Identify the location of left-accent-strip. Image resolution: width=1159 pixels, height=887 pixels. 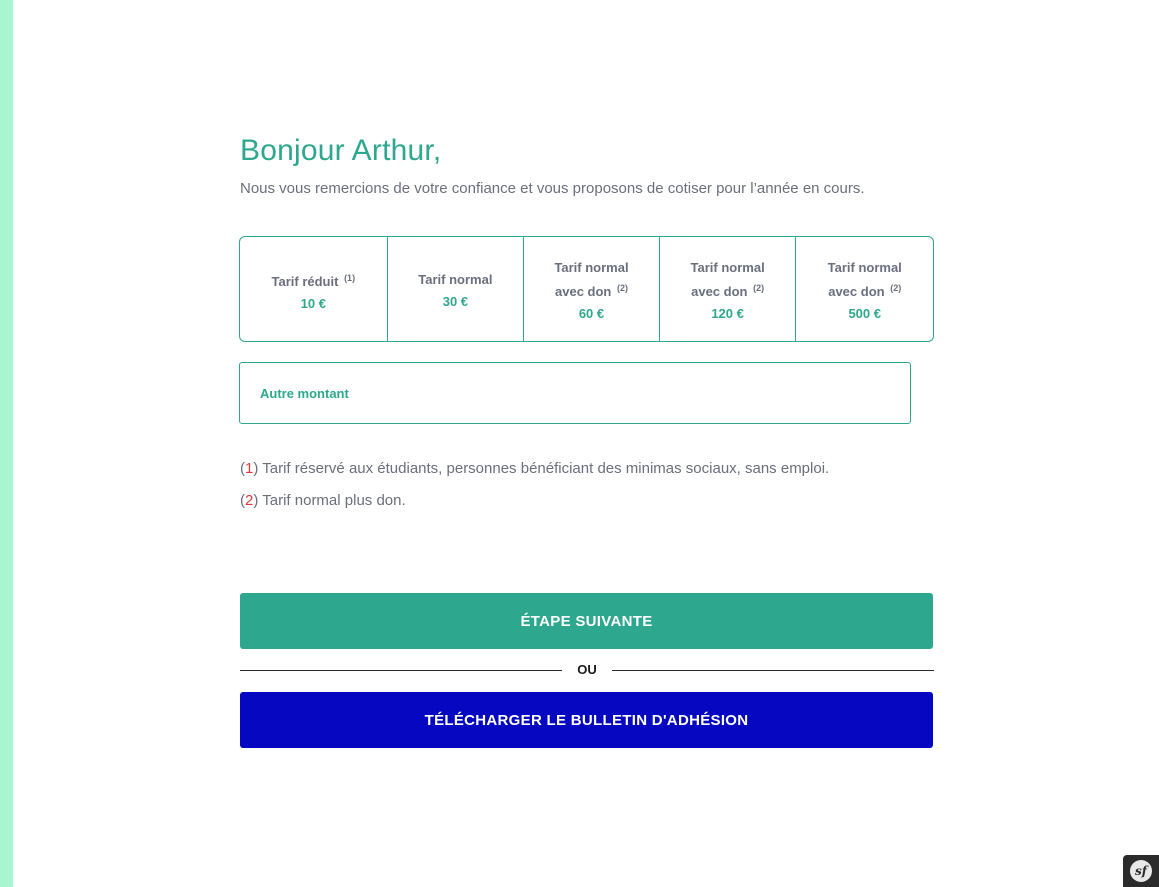
(6, 443).